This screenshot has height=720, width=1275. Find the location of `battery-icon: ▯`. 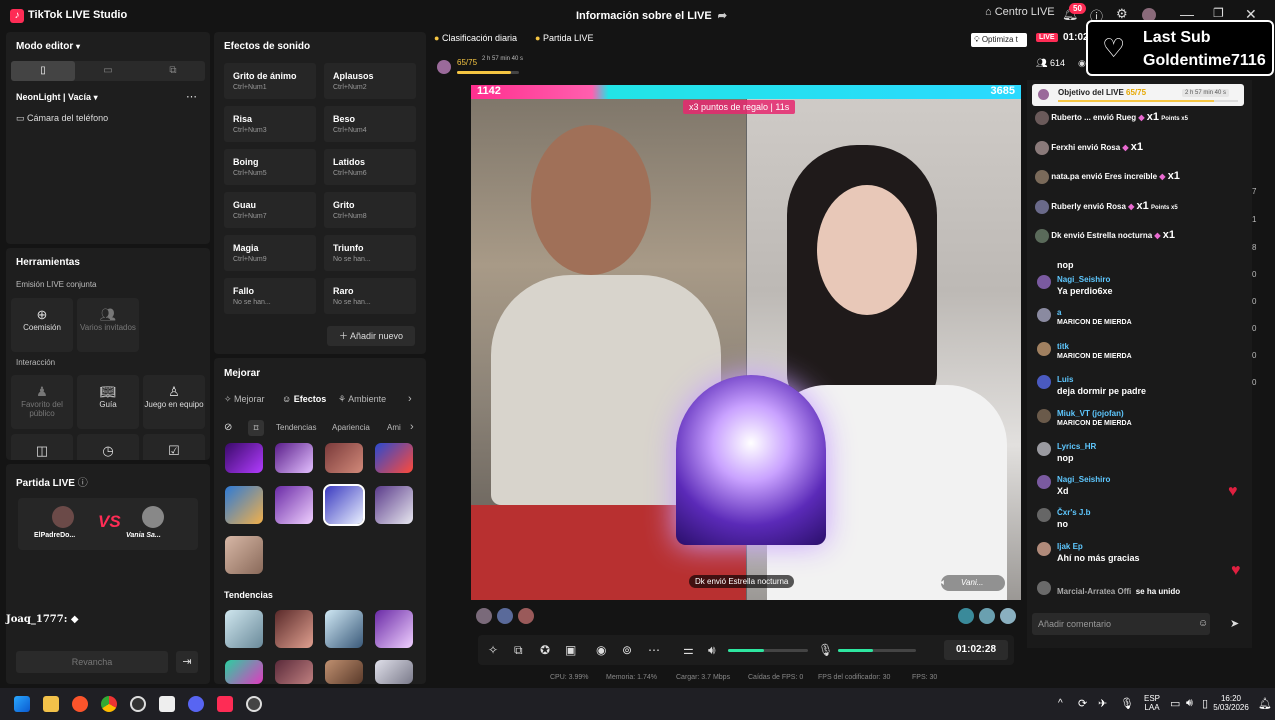

battery-icon: ▯ is located at coordinates (1205, 703).